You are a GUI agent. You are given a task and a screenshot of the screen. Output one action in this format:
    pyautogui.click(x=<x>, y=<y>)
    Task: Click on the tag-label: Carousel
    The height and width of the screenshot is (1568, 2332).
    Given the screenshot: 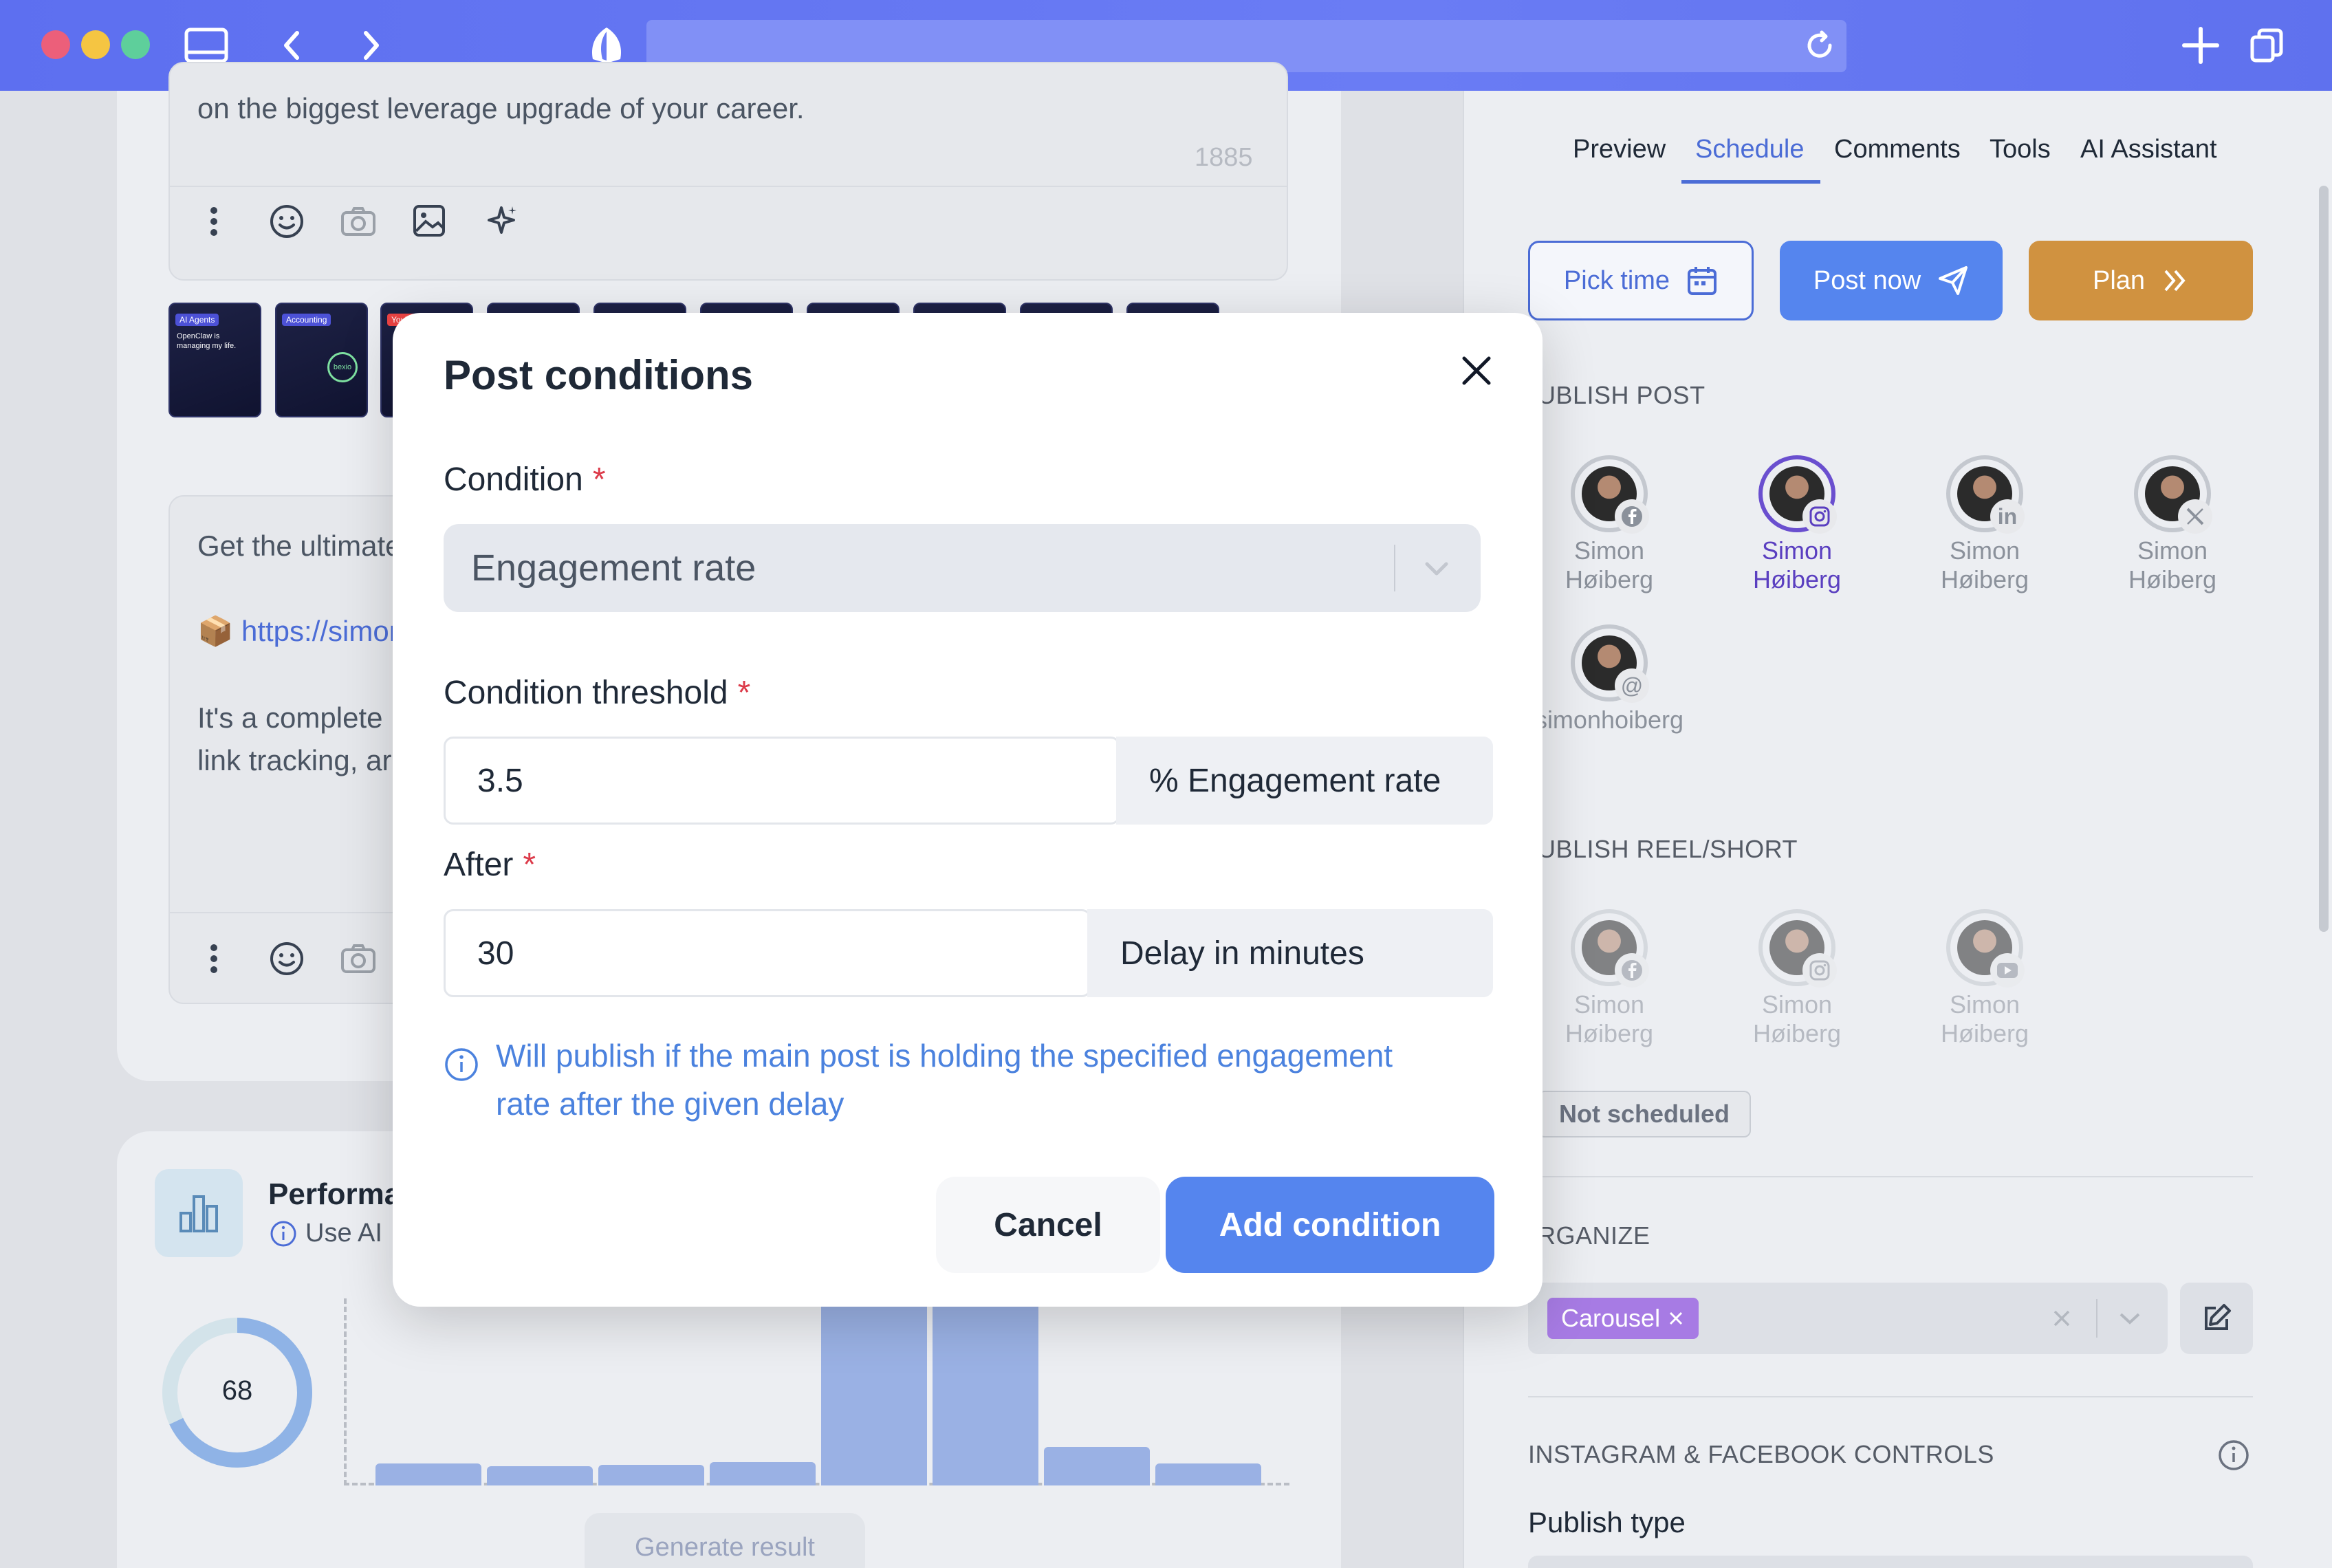 What is the action you would take?
    pyautogui.click(x=1611, y=1318)
    